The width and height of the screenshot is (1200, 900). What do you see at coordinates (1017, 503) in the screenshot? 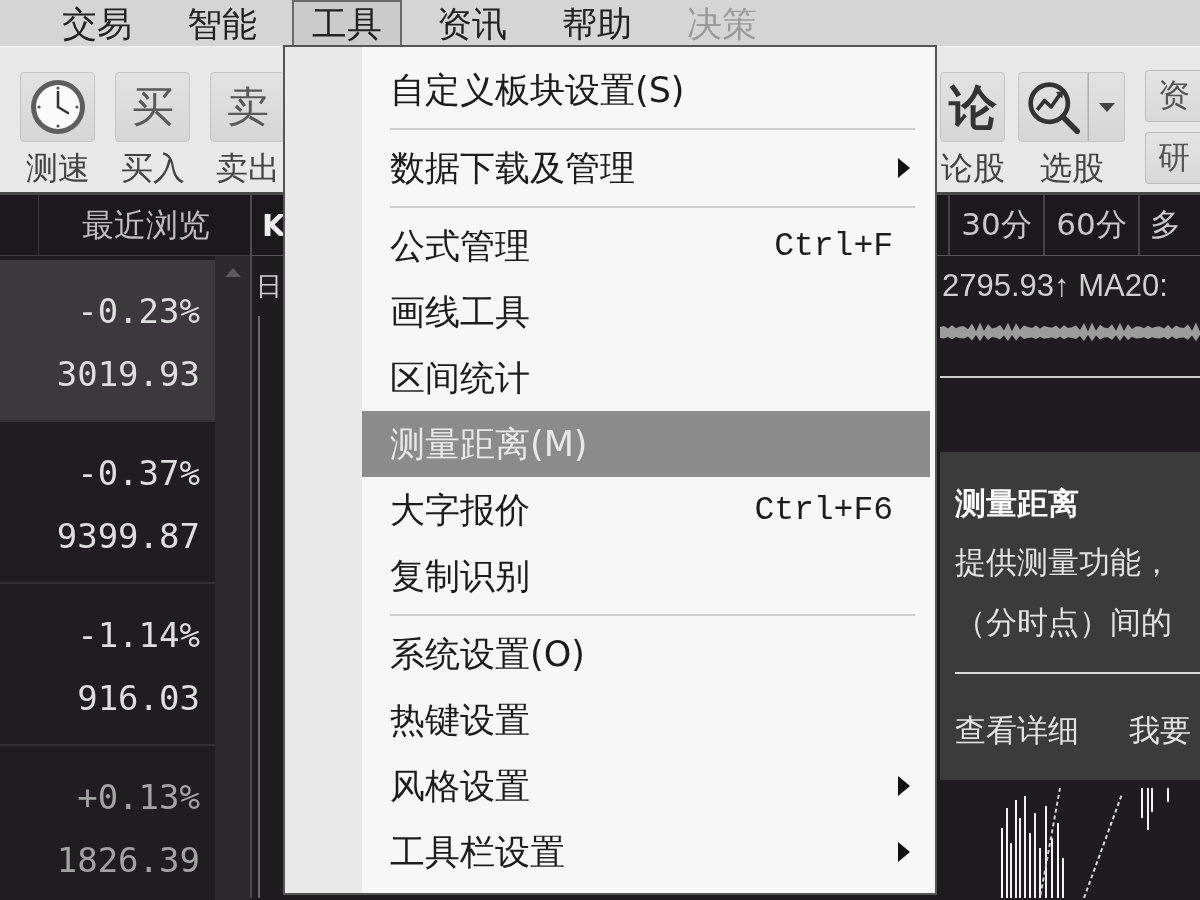
I see `tooltip-title: 测量距离` at bounding box center [1017, 503].